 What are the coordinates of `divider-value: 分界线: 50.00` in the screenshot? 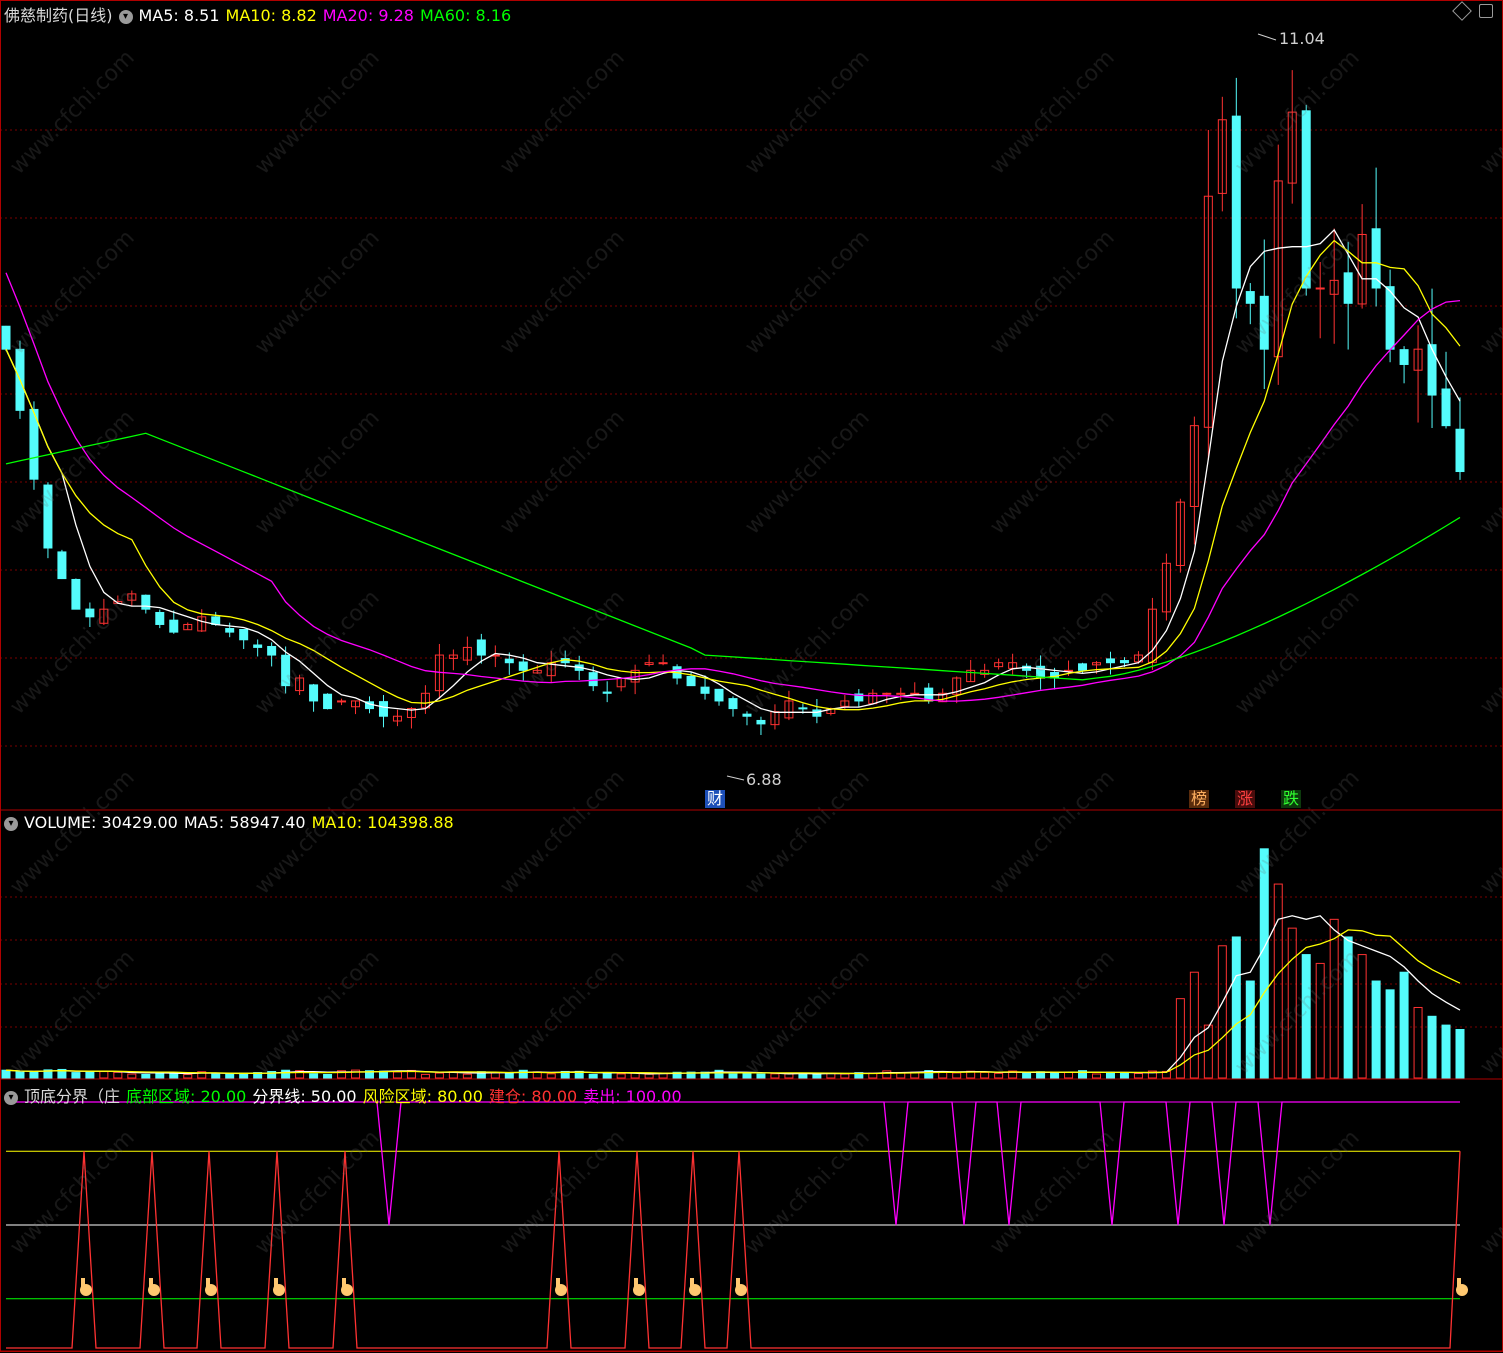 It's located at (304, 1096).